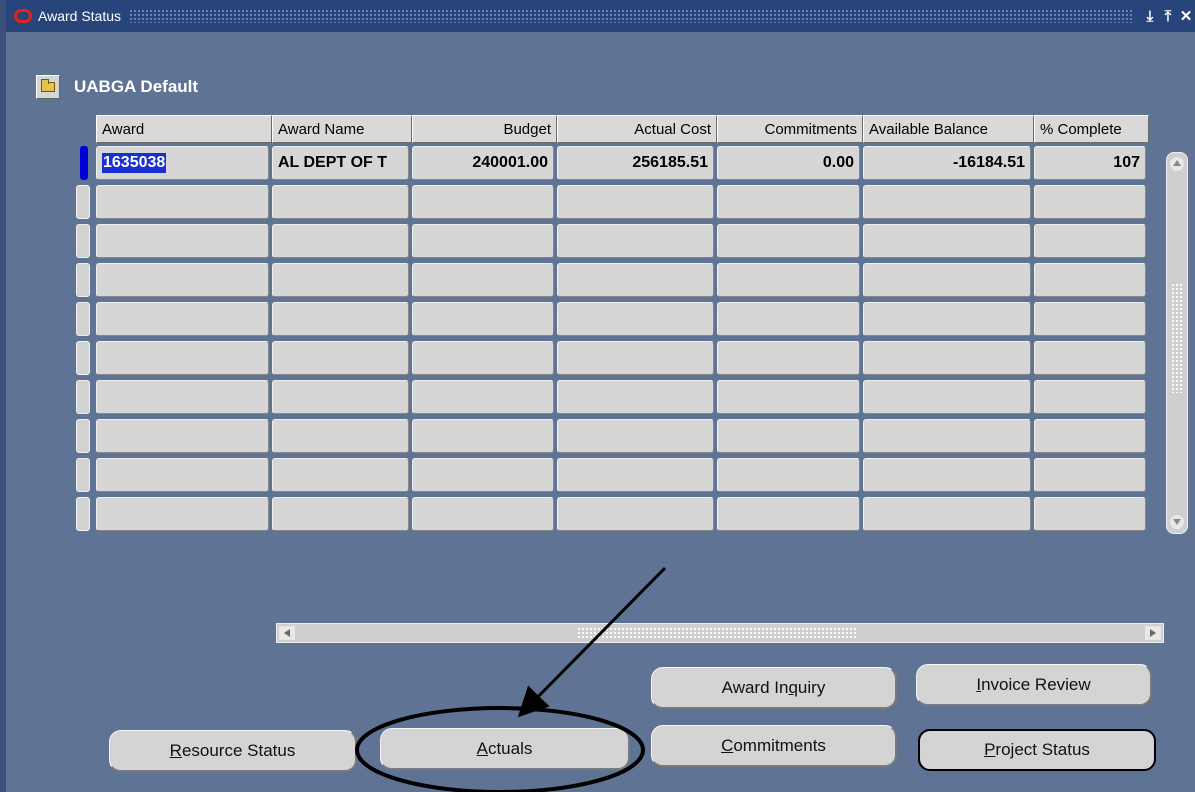 The width and height of the screenshot is (1195, 792). Describe the element at coordinates (1034, 685) in the screenshot. I see `invoice-review-button: Invoice Review` at that location.